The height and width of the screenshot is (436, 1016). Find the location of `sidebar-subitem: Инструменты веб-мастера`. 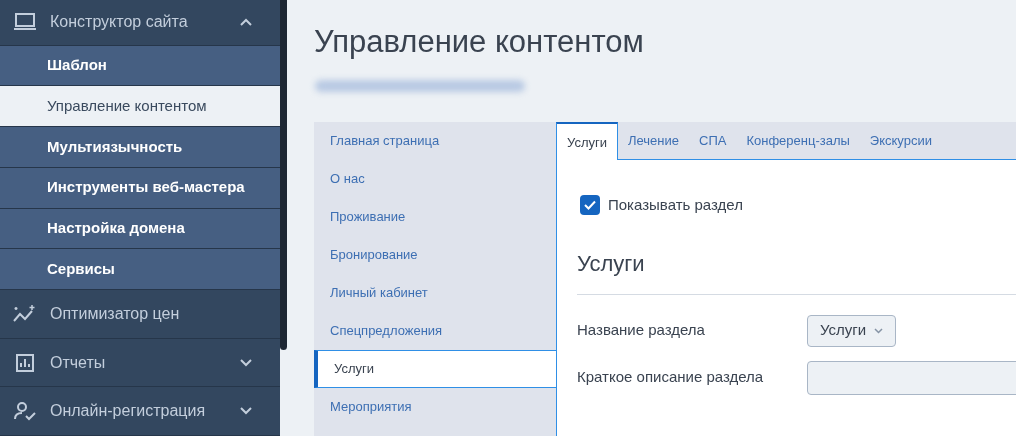

sidebar-subitem: Инструменты веб-мастера is located at coordinates (140, 188).